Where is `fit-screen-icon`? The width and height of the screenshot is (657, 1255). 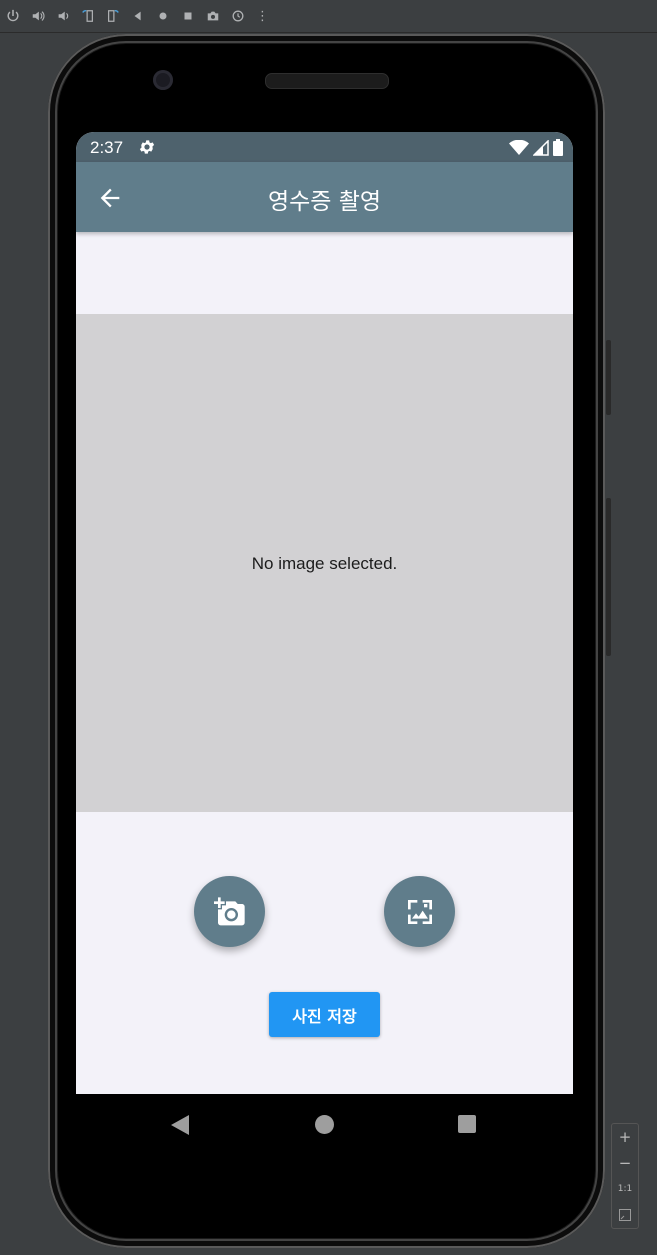
fit-screen-icon is located at coordinates (625, 1215).